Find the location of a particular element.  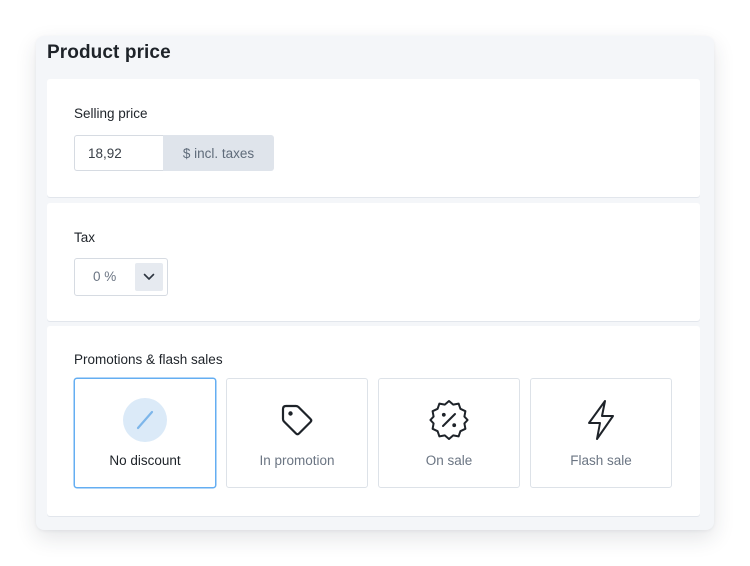

tax-value: 0 % is located at coordinates (105, 276).